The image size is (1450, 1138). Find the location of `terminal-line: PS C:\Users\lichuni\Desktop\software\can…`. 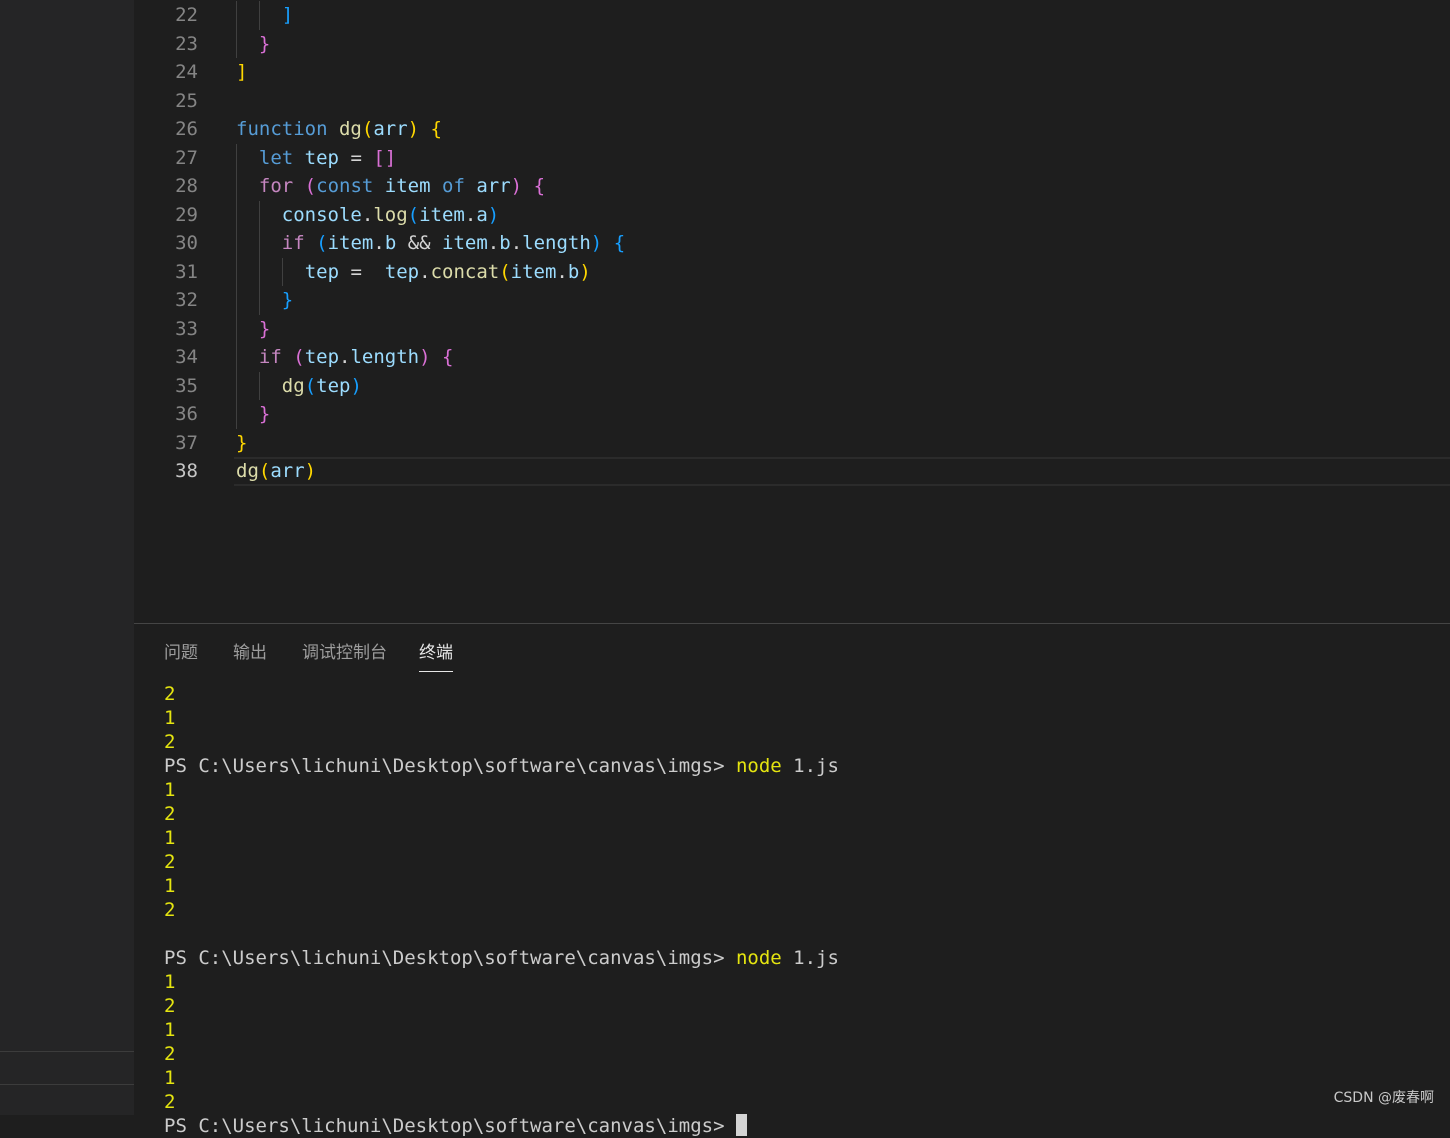

terminal-line: PS C:\Users\lichuni\Desktop\software\can… is located at coordinates (455, 1126).